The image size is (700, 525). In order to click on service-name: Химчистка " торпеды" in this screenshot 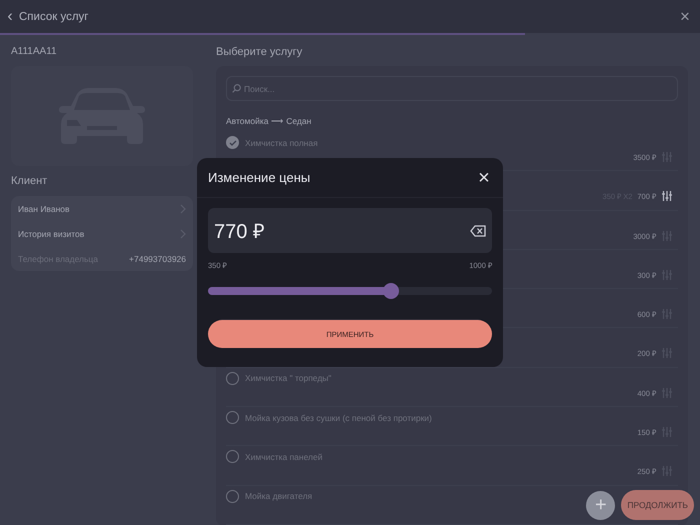, I will do `click(288, 378)`.